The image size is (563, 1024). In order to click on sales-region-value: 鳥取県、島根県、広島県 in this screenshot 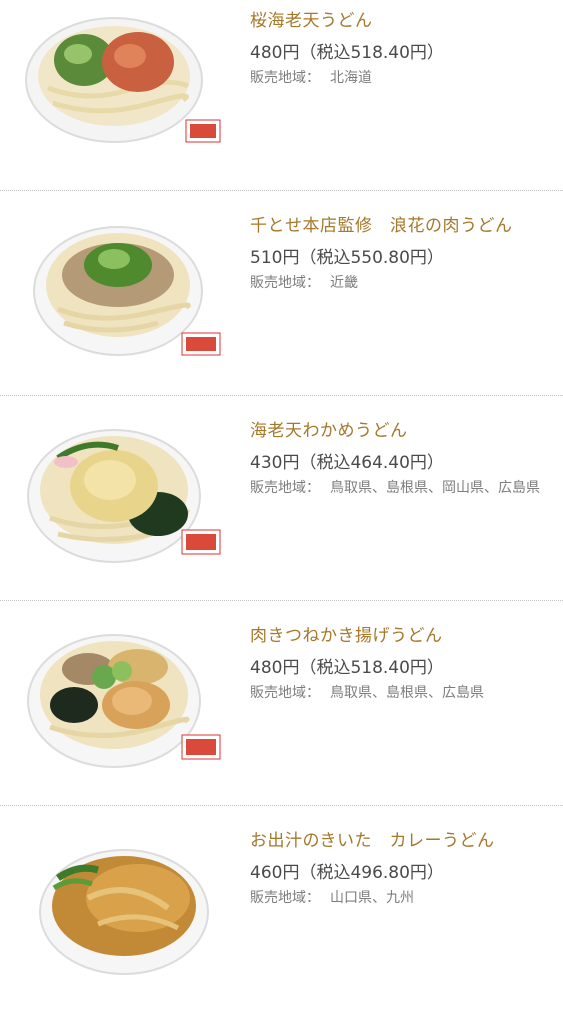, I will do `click(407, 693)`.